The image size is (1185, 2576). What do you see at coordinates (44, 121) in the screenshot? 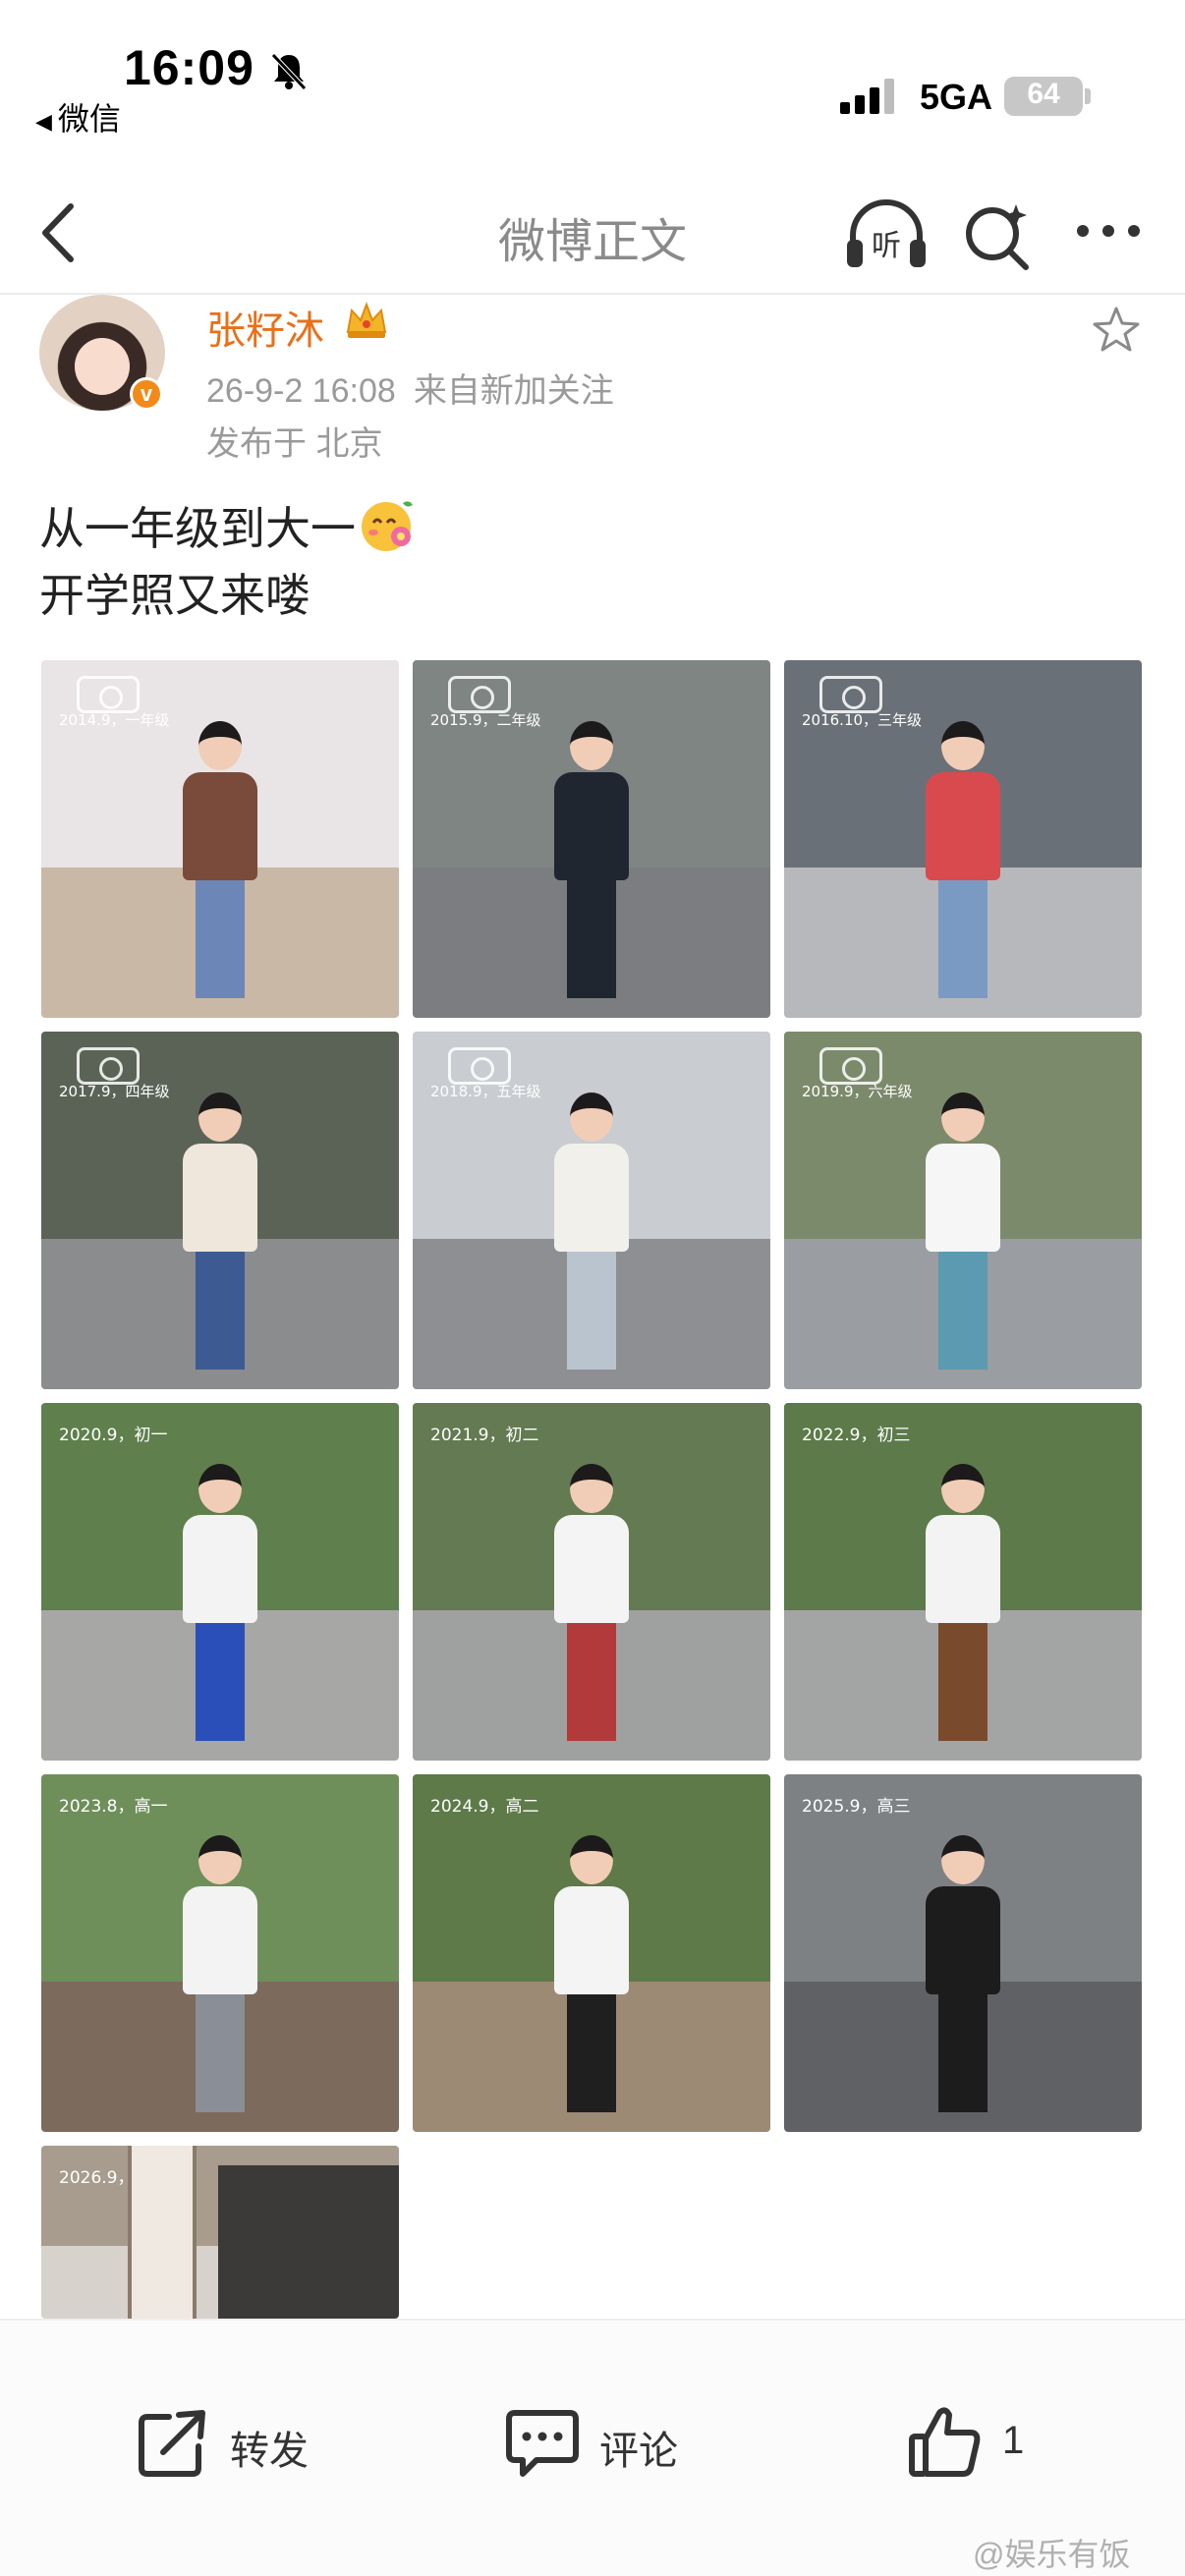
I see `back-triangle-icon: ◀` at bounding box center [44, 121].